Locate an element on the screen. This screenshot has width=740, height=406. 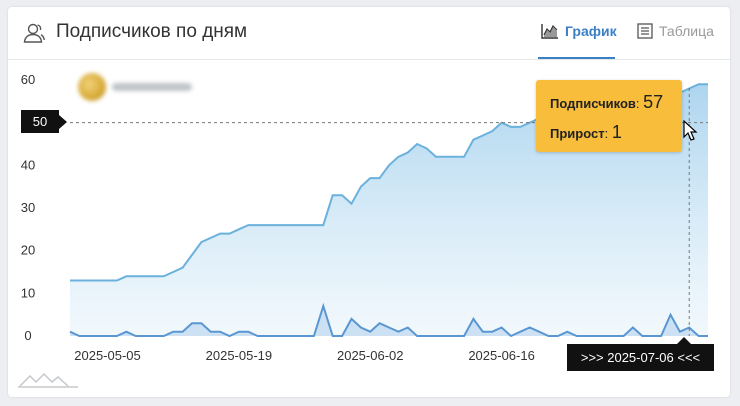
y-tick-label: 20 is located at coordinates (28, 250).